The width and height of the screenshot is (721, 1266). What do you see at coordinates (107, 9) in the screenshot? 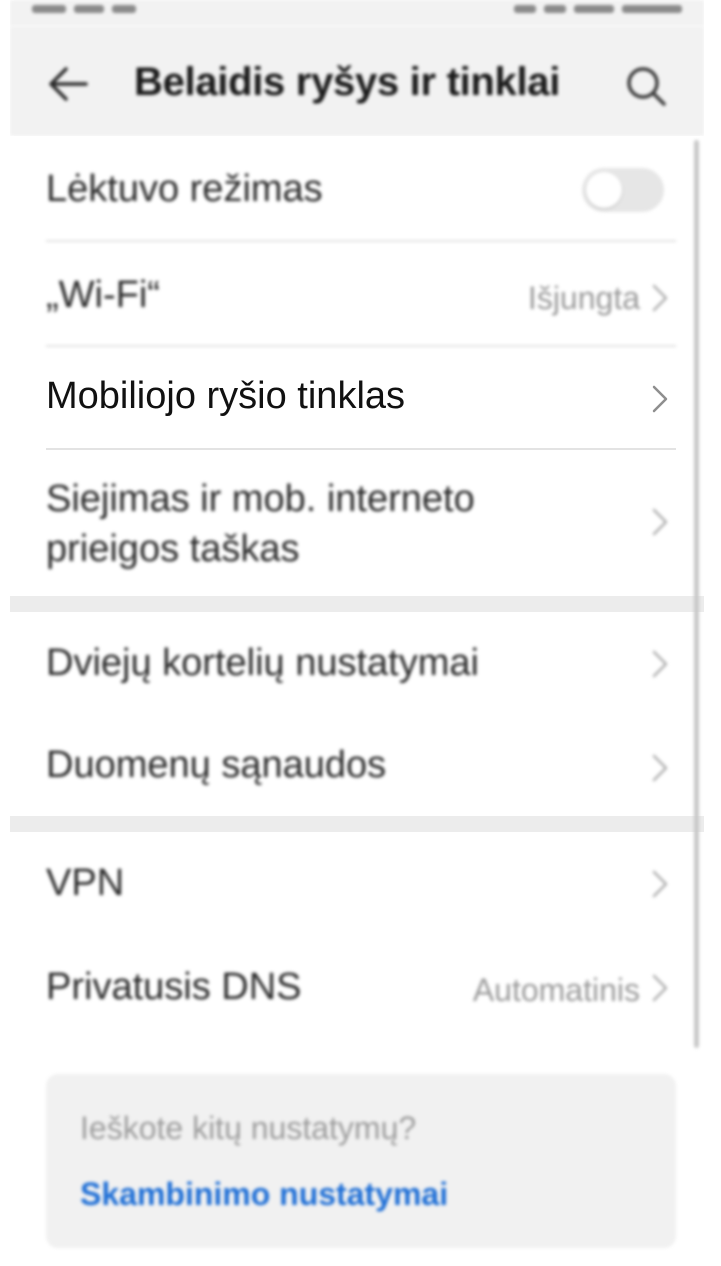
I see `status-left-icons` at bounding box center [107, 9].